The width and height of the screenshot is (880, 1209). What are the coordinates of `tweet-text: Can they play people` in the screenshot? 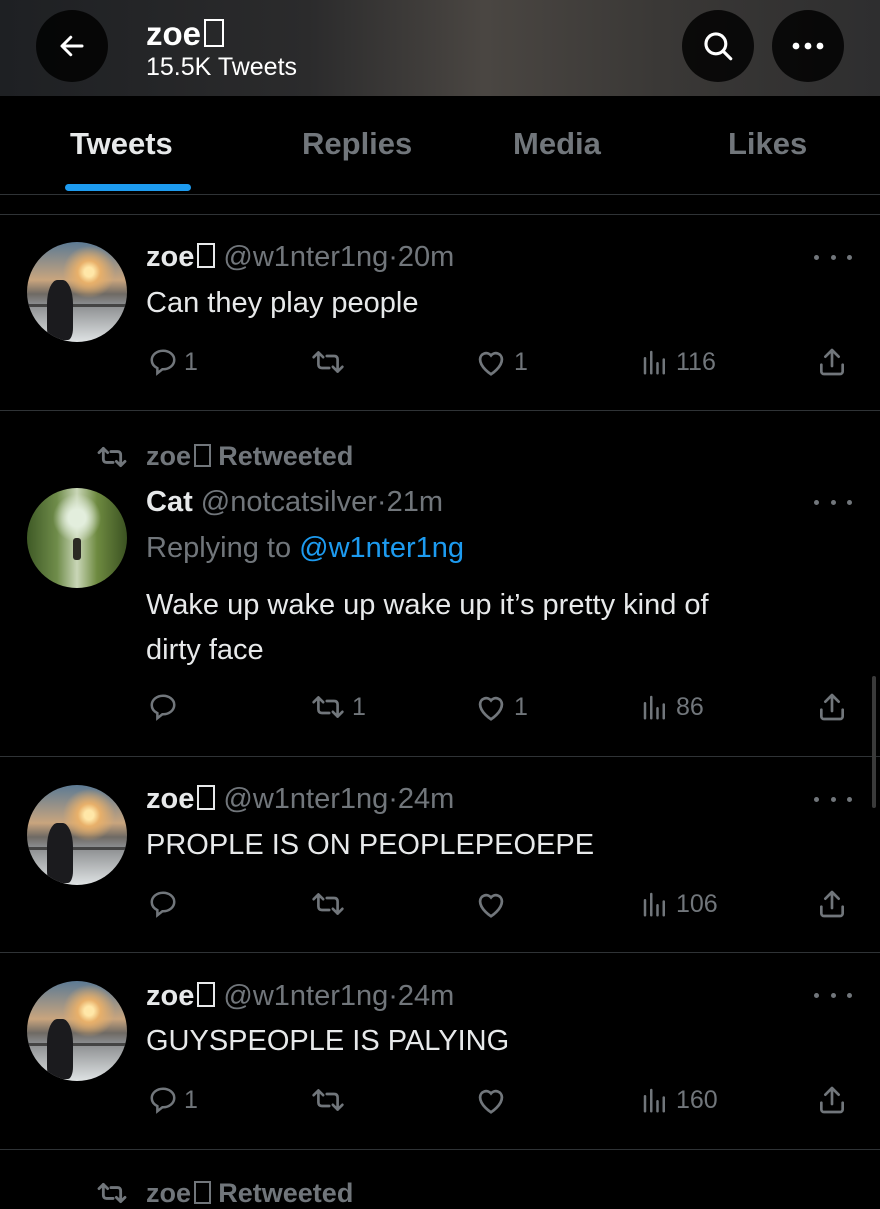 It's located at (282, 303).